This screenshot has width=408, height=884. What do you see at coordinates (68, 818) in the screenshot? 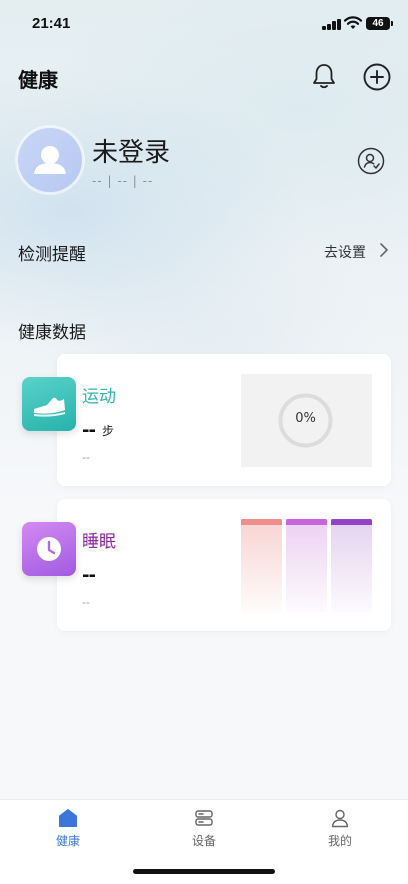
I see `home-icon` at bounding box center [68, 818].